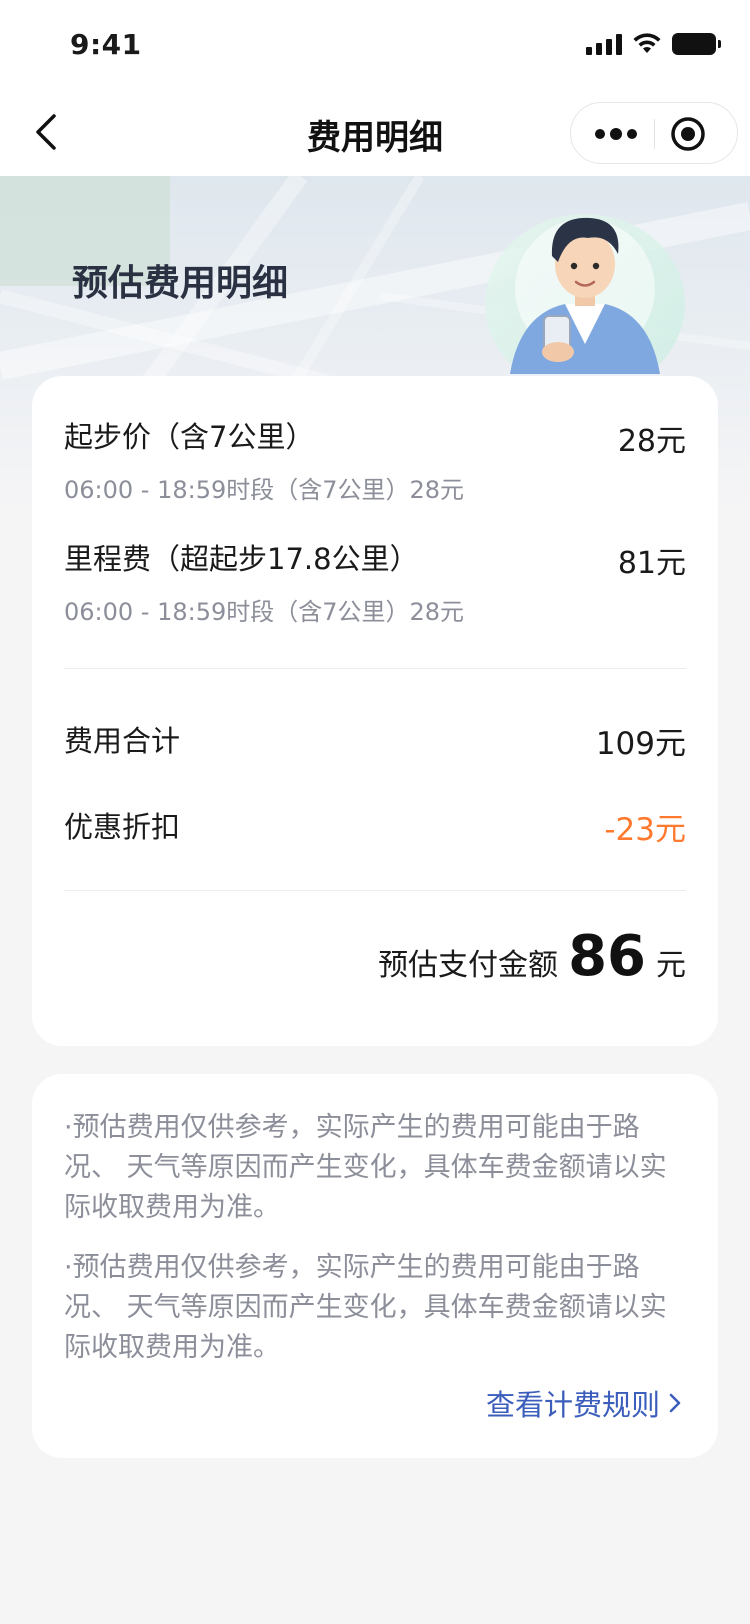  I want to click on more-icon, so click(616, 134).